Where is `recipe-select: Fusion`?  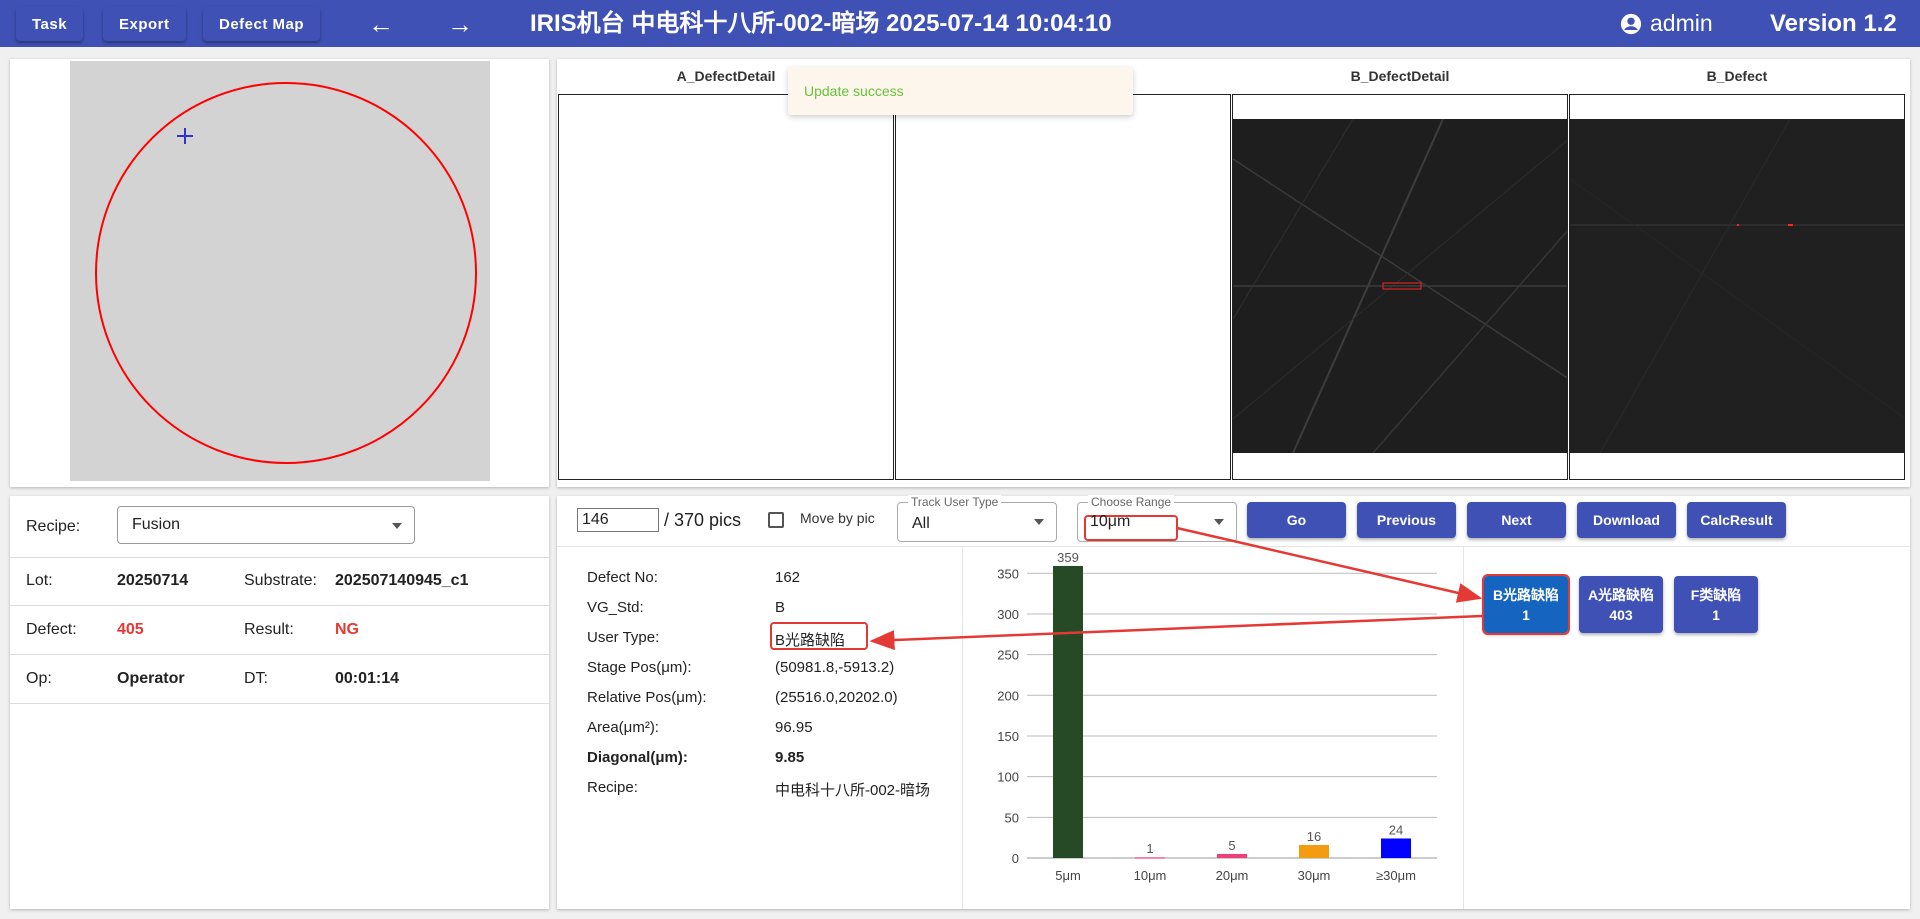
recipe-select: Fusion is located at coordinates (266, 525).